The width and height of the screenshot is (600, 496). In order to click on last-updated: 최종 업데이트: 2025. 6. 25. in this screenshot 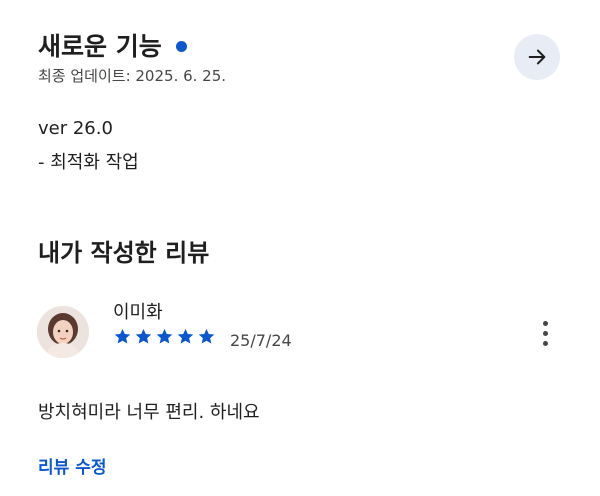, I will do `click(132, 76)`.